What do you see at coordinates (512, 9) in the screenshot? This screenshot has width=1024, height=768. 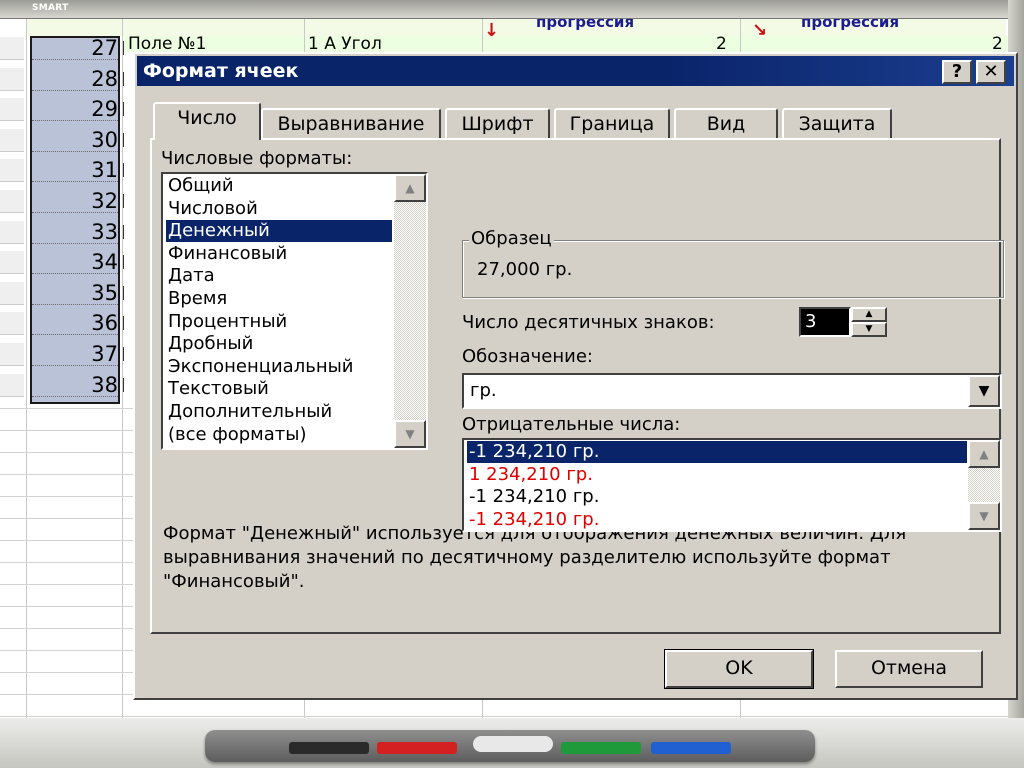 I see `board-top-rail: SMART` at bounding box center [512, 9].